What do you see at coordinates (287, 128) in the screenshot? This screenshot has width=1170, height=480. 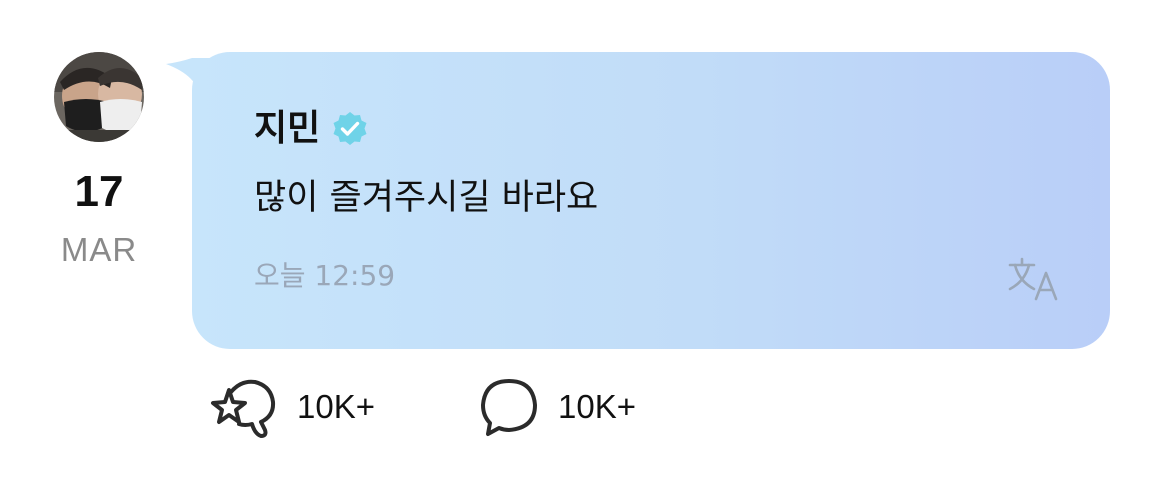 I see `author-name: 지민` at bounding box center [287, 128].